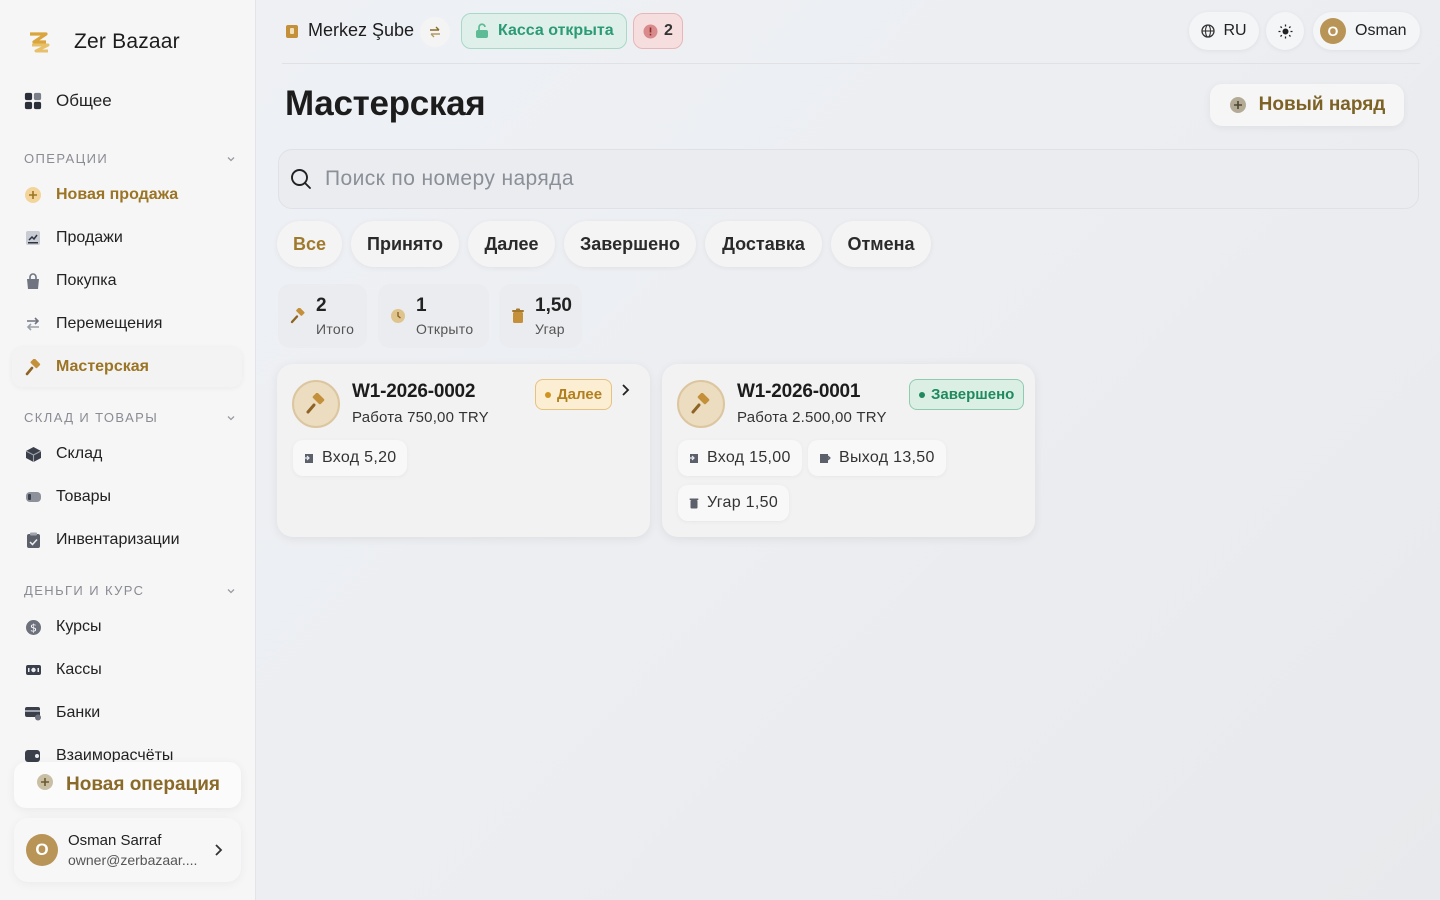 The width and height of the screenshot is (1440, 900). I want to click on status-badge: Далее, so click(574, 394).